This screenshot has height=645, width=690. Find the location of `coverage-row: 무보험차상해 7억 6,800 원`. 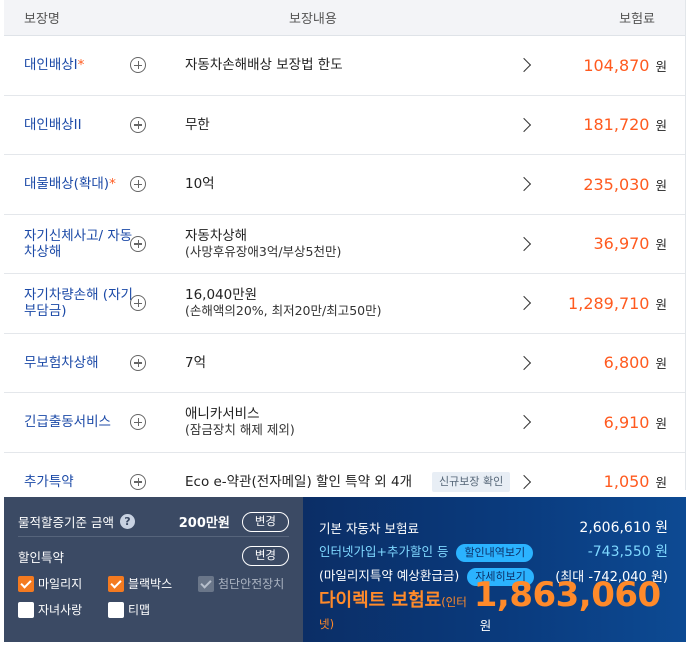

coverage-row: 무보험차상해 7억 6,800 원 is located at coordinates (344, 363).